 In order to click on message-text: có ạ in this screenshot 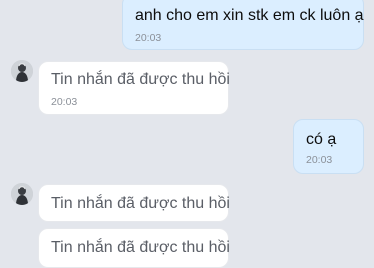, I will do `click(321, 139)`.